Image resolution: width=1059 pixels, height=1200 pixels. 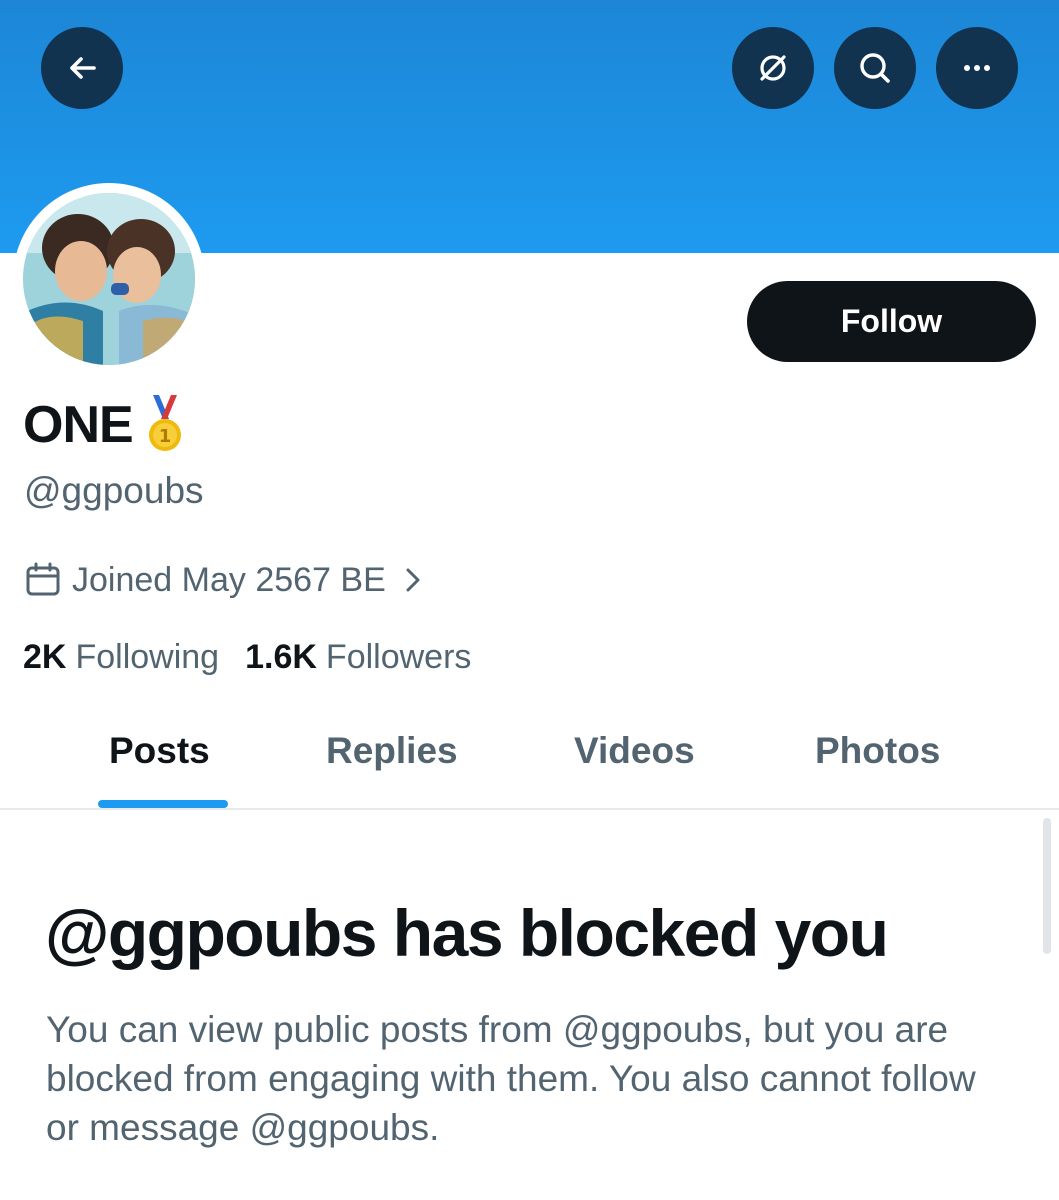 What do you see at coordinates (529, 809) in the screenshot?
I see `tabs-divider` at bounding box center [529, 809].